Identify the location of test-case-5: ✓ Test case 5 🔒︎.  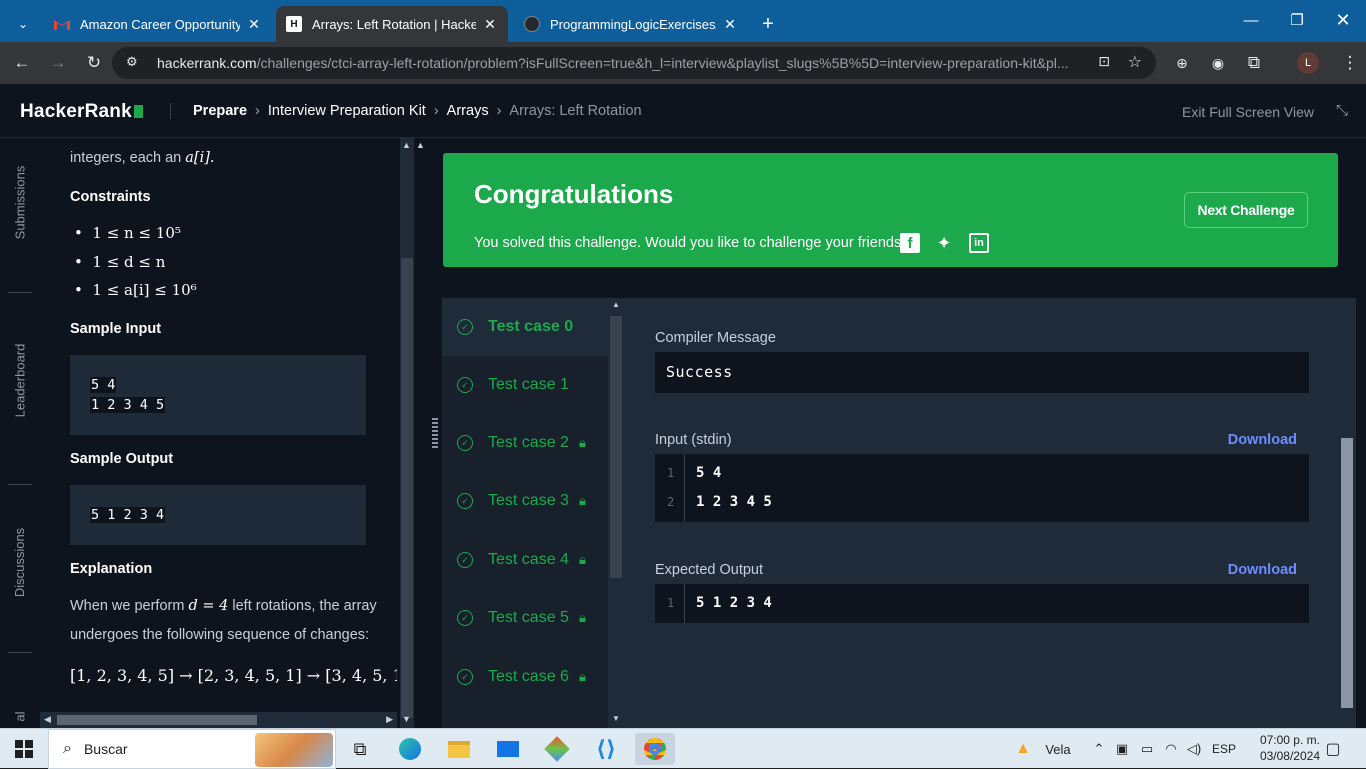
(525, 618).